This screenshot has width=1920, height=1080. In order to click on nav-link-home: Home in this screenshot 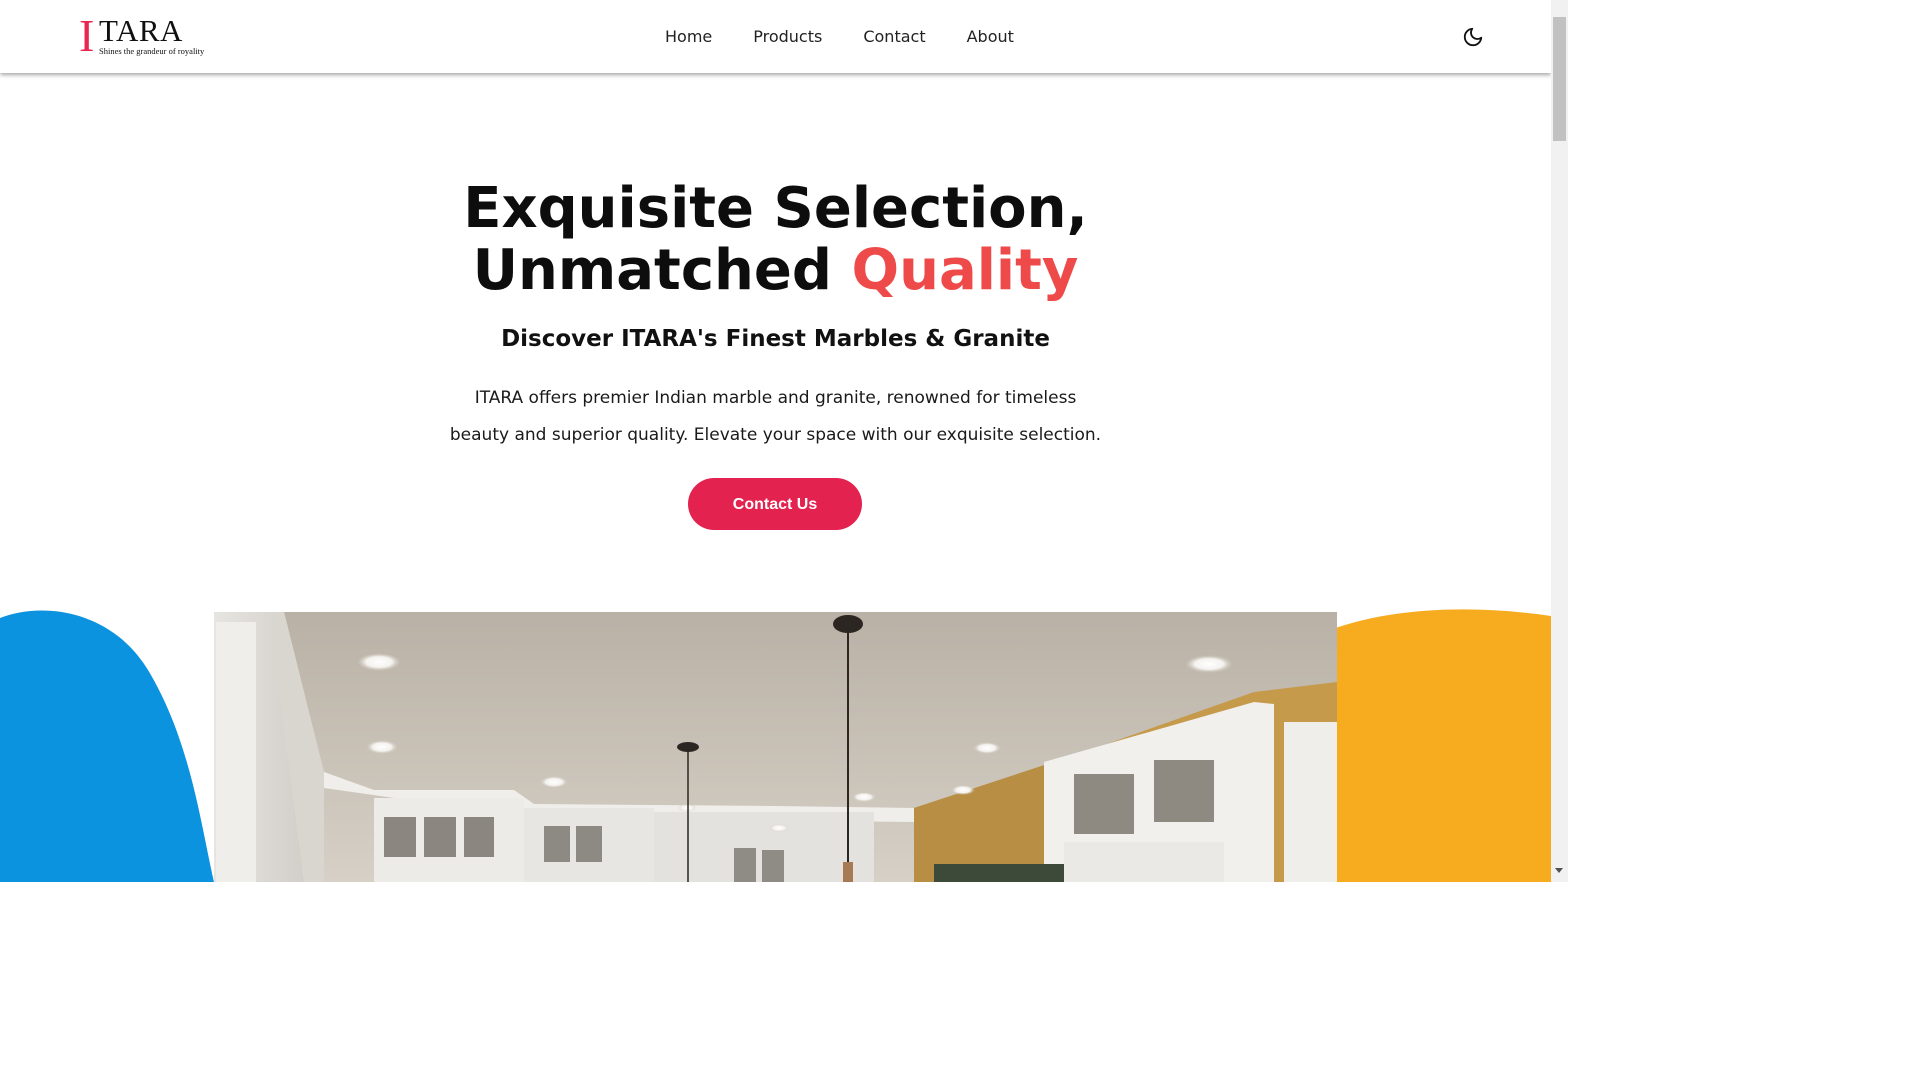, I will do `click(688, 37)`.